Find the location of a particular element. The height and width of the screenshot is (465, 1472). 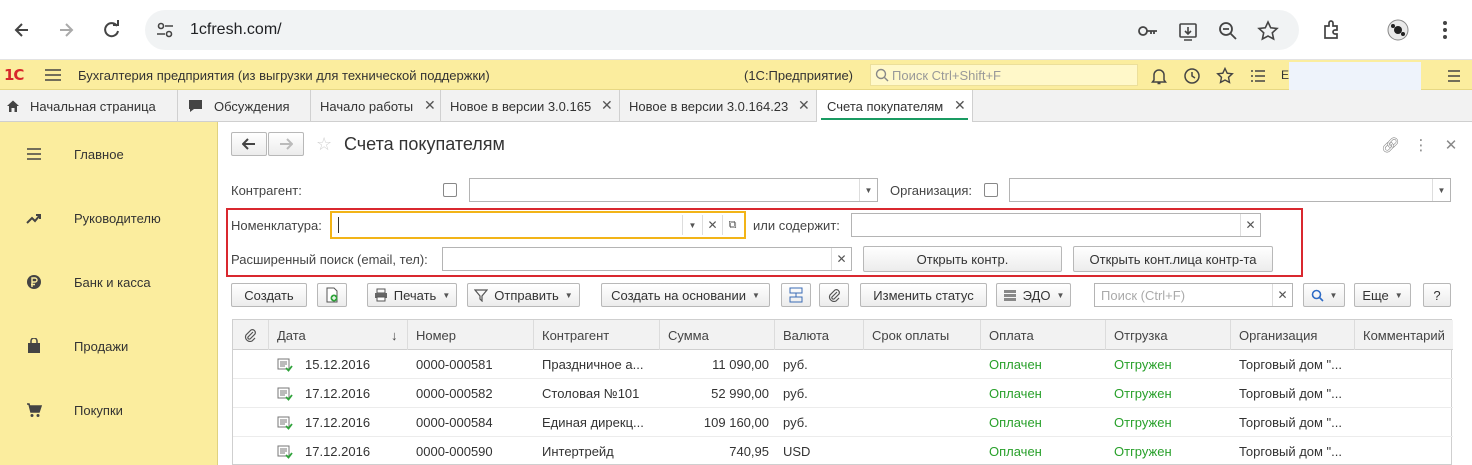

tab-new-3-0-165: Новое в версии 3.0.165 ✕ is located at coordinates (530, 106).